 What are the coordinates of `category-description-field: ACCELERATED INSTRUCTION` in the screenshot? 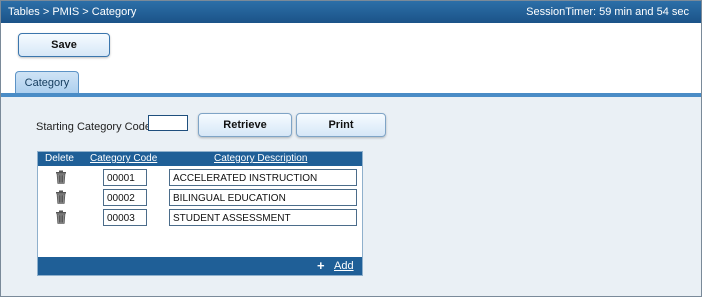 It's located at (263, 177).